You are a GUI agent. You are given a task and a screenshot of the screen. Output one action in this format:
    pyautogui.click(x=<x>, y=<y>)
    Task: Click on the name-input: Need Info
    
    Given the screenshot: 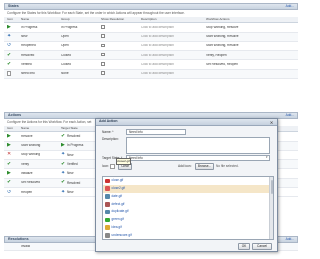 What is the action you would take?
    pyautogui.click(x=156, y=132)
    